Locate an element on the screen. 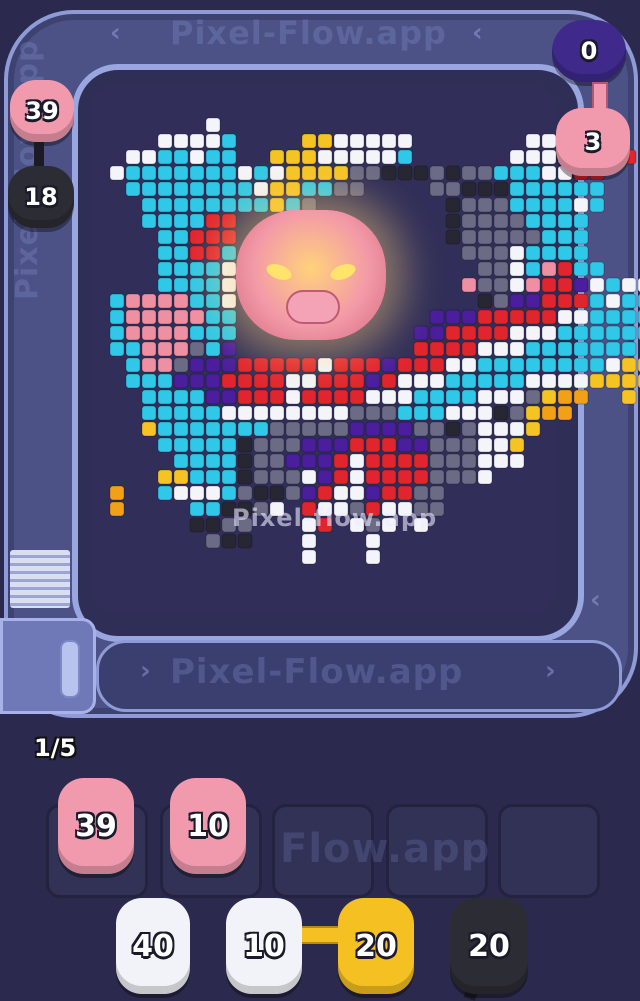 The height and width of the screenshot is (1001, 640). queue-pig-white: 40 is located at coordinates (153, 946).